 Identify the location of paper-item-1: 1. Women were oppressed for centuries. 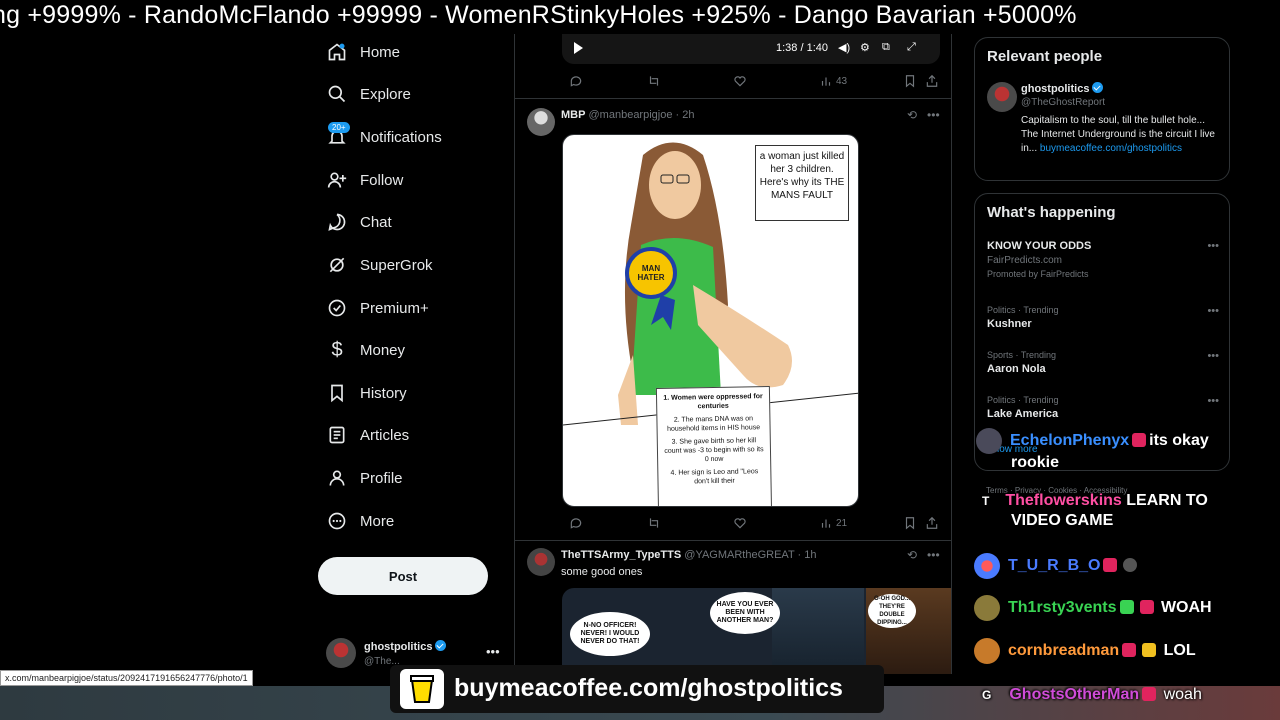
(713, 402).